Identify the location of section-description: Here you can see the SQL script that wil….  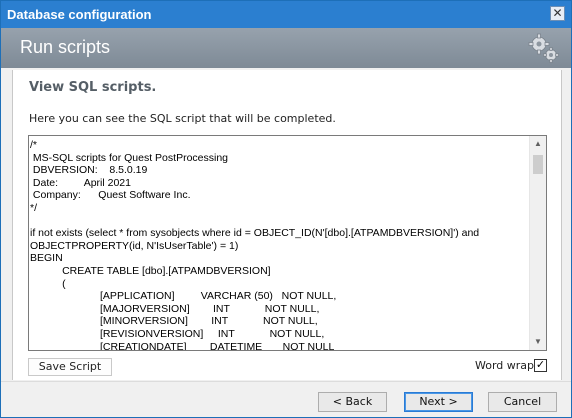
(182, 118).